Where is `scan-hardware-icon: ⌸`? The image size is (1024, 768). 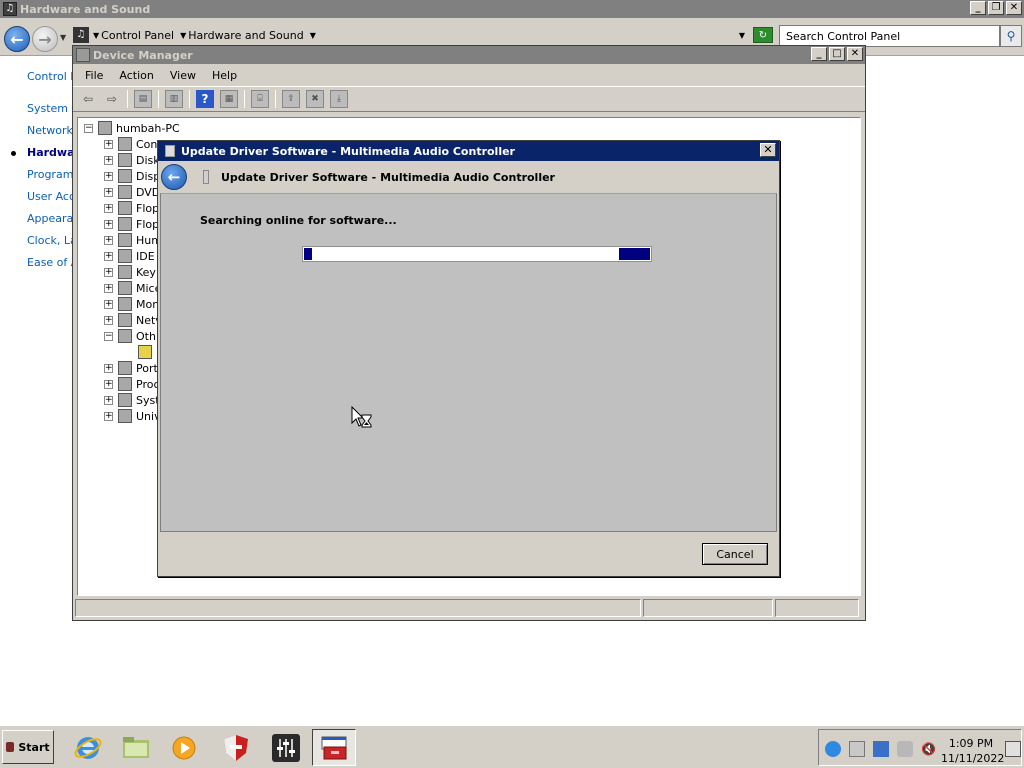 scan-hardware-icon: ⌸ is located at coordinates (260, 99).